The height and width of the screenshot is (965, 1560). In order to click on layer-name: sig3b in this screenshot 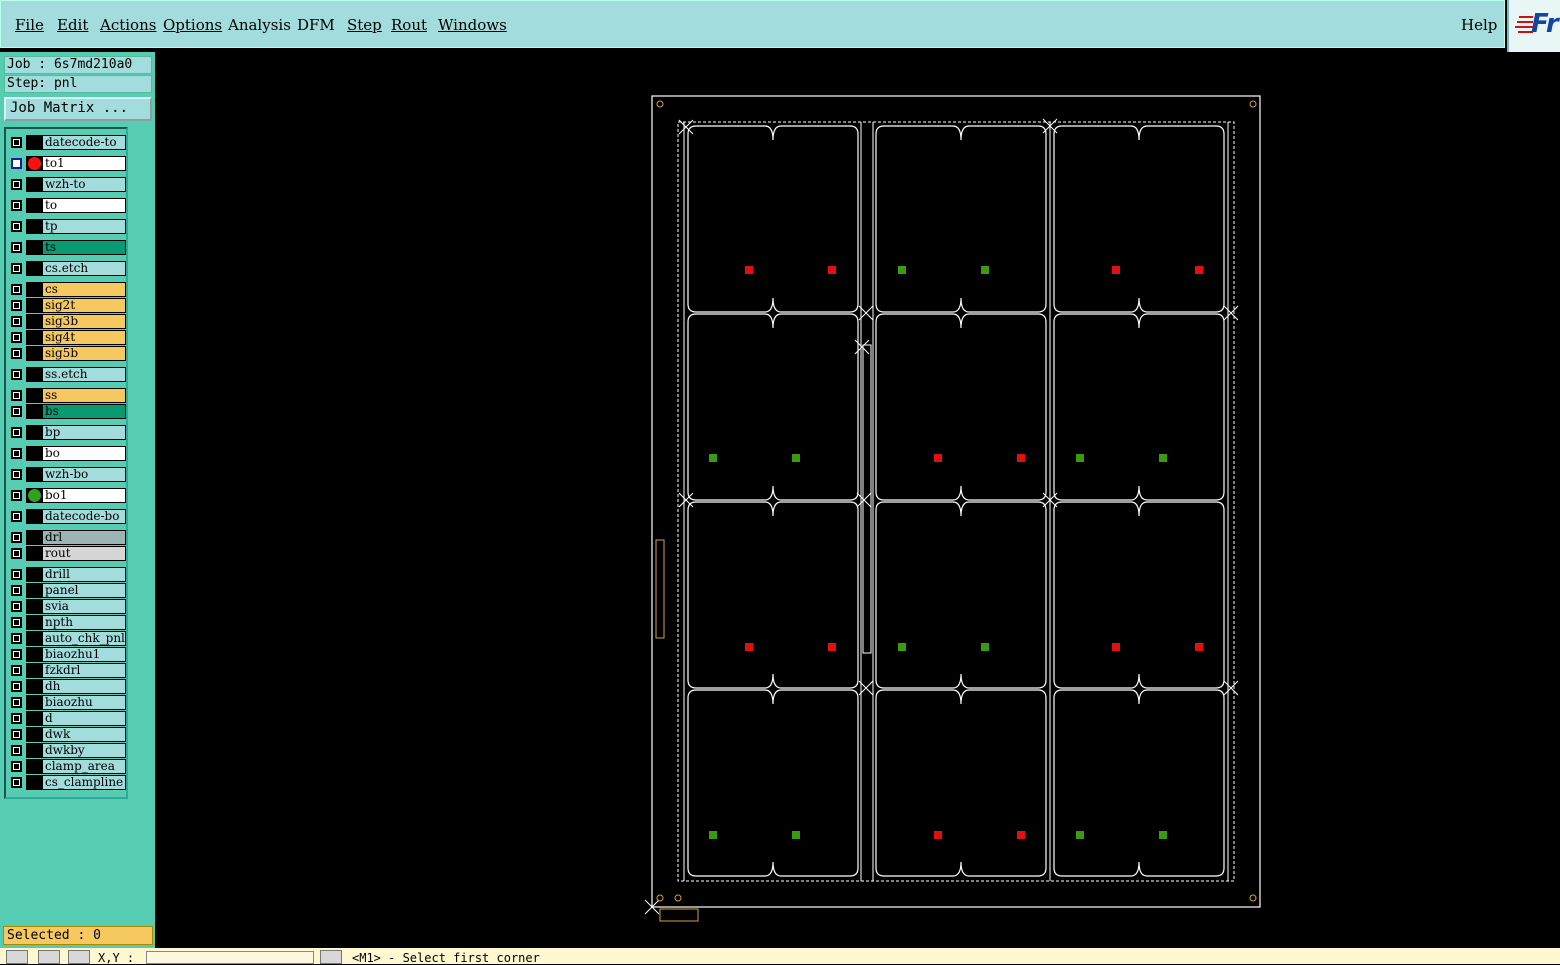, I will do `click(84, 321)`.